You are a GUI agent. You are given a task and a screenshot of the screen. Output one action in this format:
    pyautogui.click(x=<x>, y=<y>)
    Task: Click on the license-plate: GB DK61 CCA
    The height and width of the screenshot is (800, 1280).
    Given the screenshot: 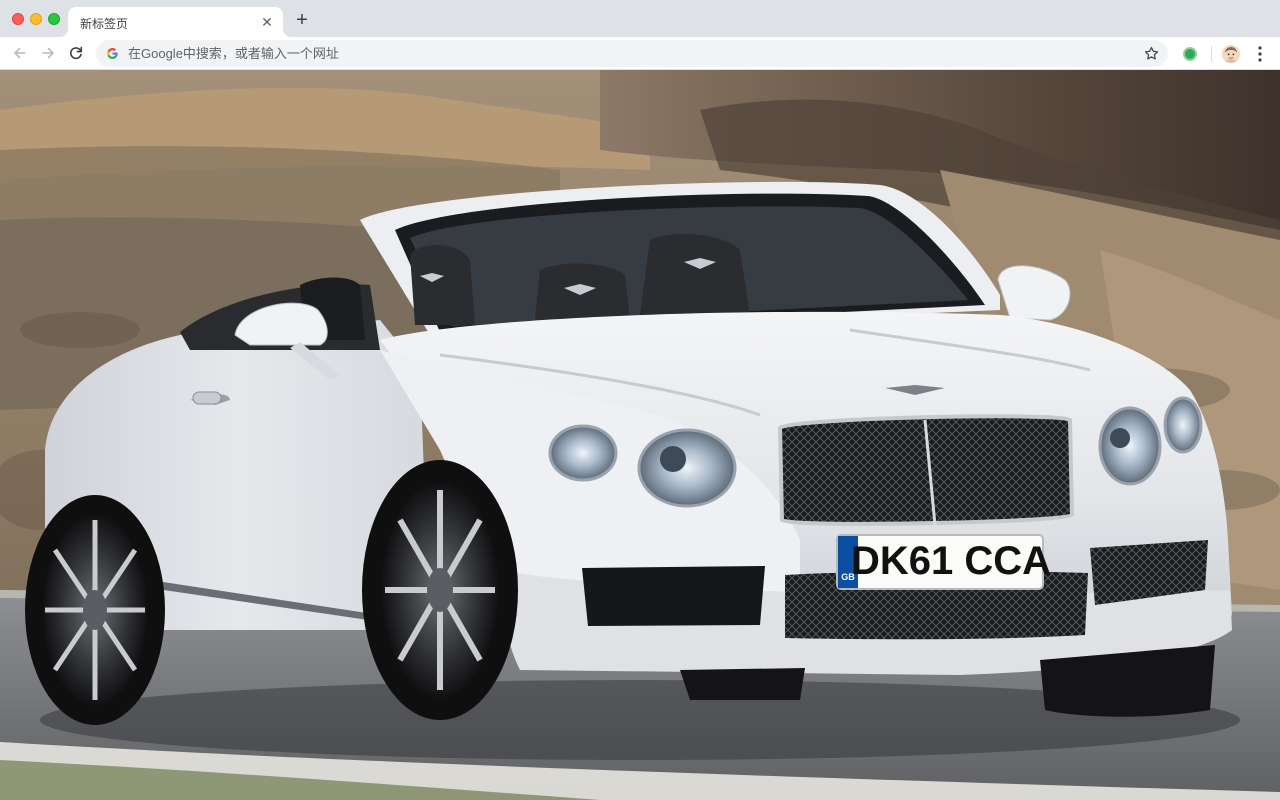 What is the action you would take?
    pyautogui.click(x=943, y=562)
    